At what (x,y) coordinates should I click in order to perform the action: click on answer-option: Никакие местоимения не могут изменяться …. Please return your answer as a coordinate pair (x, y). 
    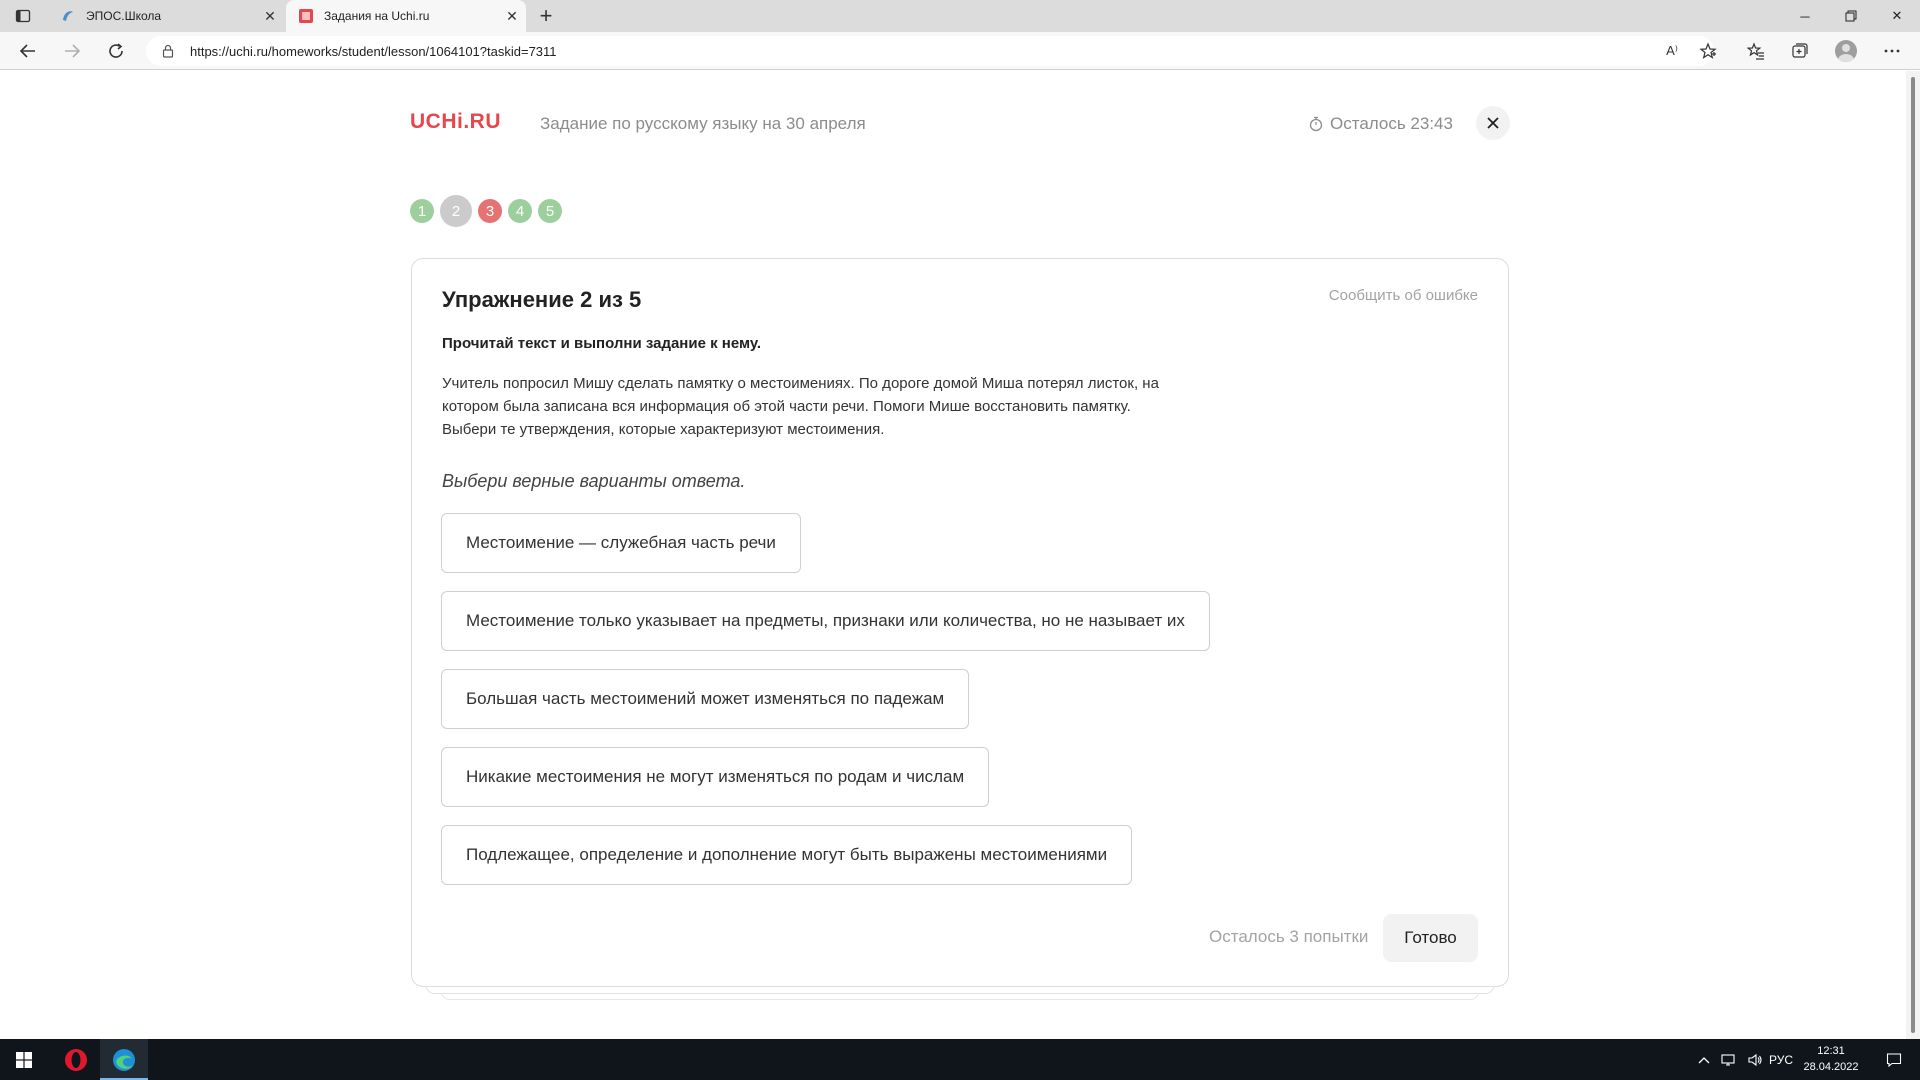
    Looking at the image, I should click on (715, 777).